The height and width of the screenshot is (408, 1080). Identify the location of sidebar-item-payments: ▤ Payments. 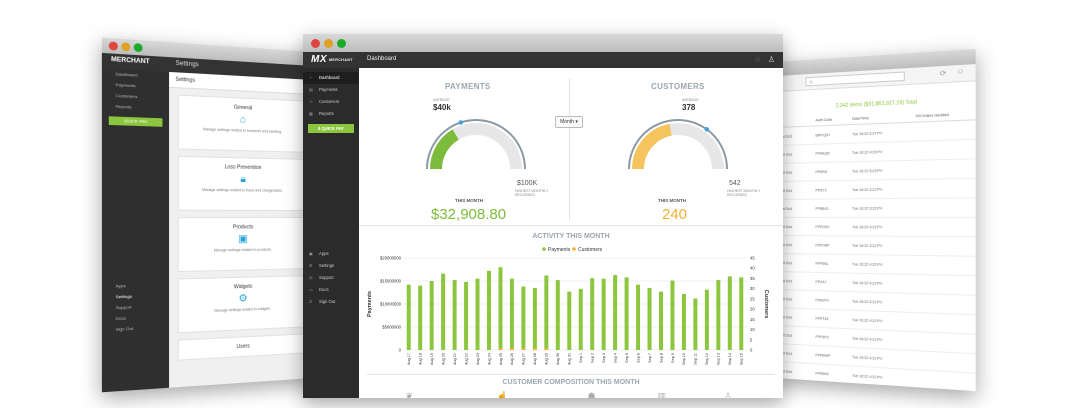
(331, 90).